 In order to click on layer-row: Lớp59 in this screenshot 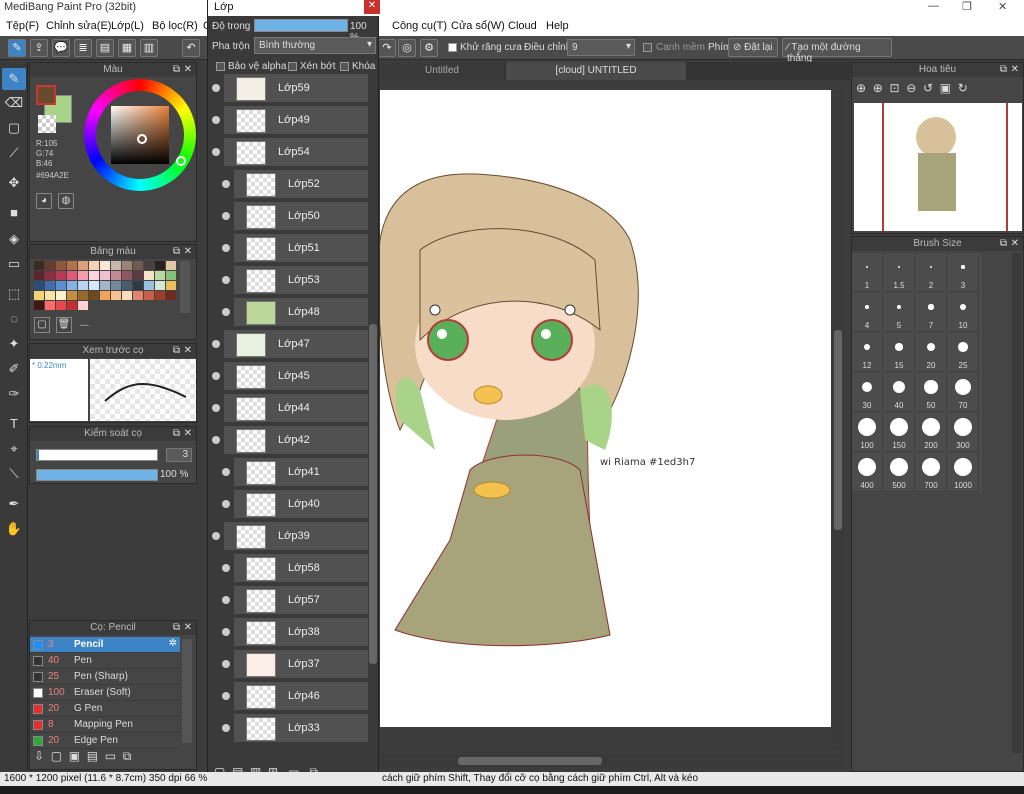, I will do `click(290, 89)`.